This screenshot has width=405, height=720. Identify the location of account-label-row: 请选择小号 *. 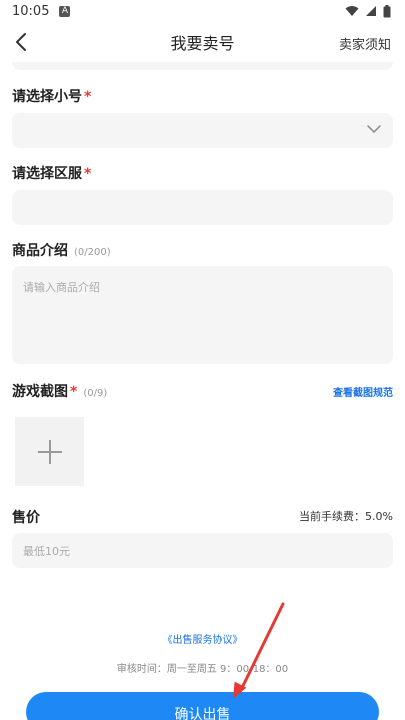
(51, 96).